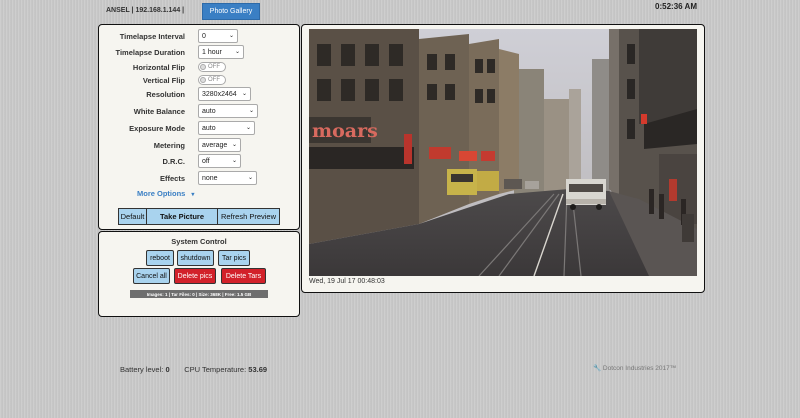 This screenshot has height=418, width=800. I want to click on status-footer: Battery level: 0 CPU Temperature: 53.69, so click(193, 369).